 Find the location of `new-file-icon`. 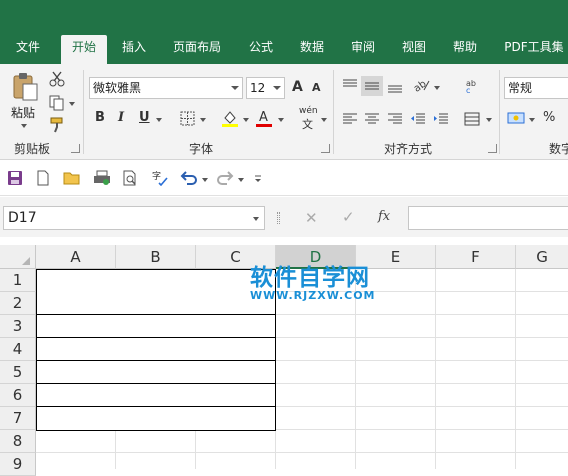

new-file-icon is located at coordinates (44, 179).